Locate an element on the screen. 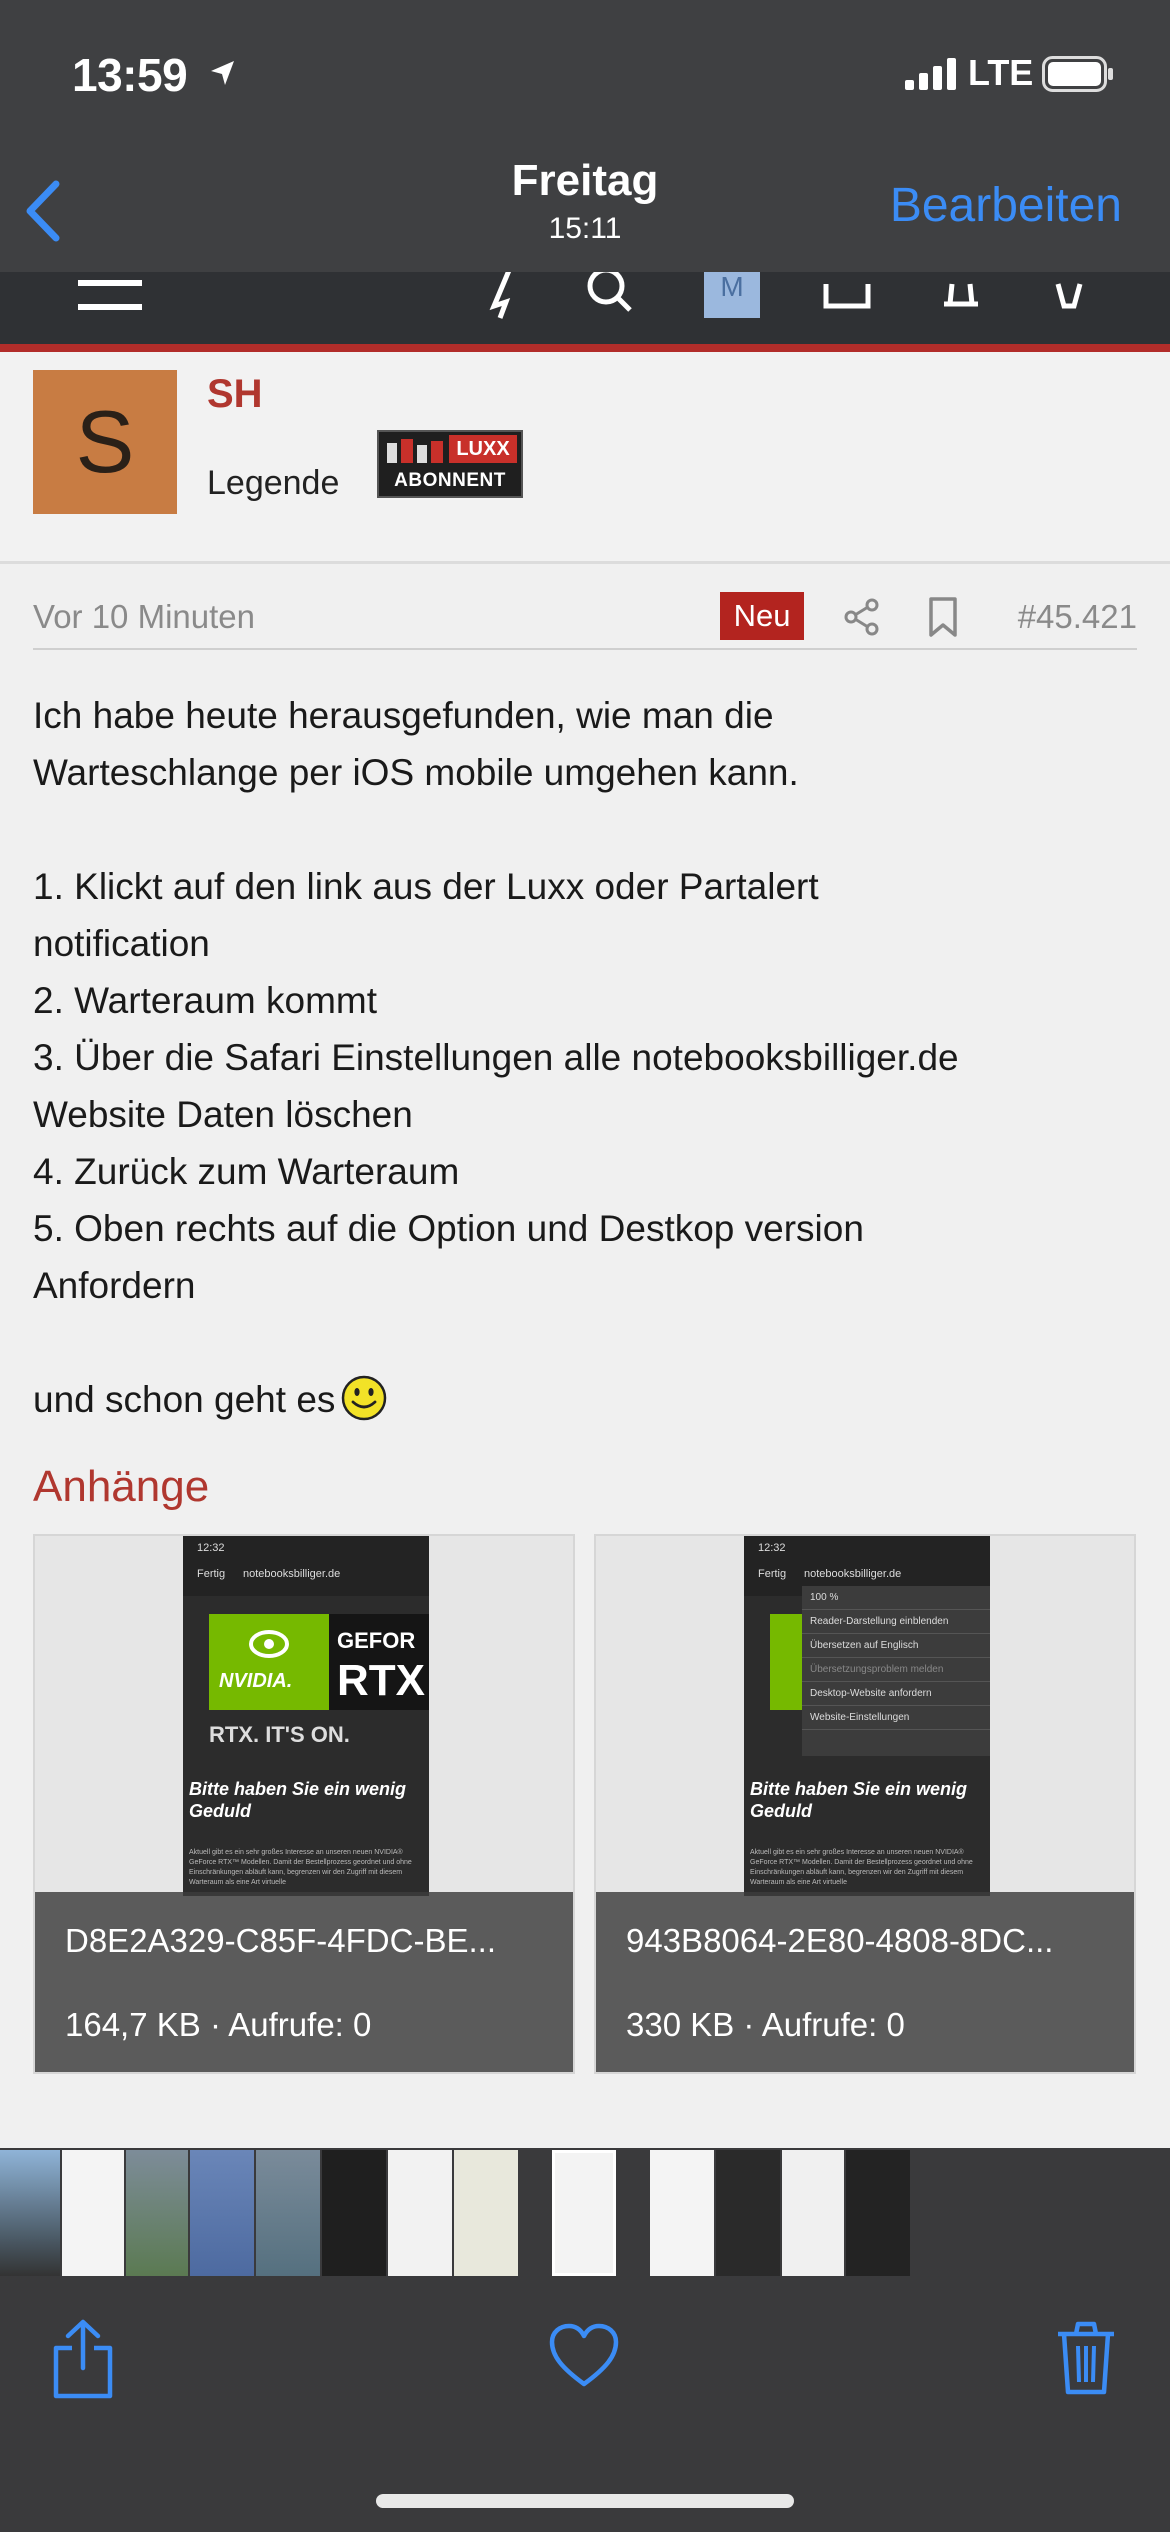  author-avatar: S is located at coordinates (105, 442).